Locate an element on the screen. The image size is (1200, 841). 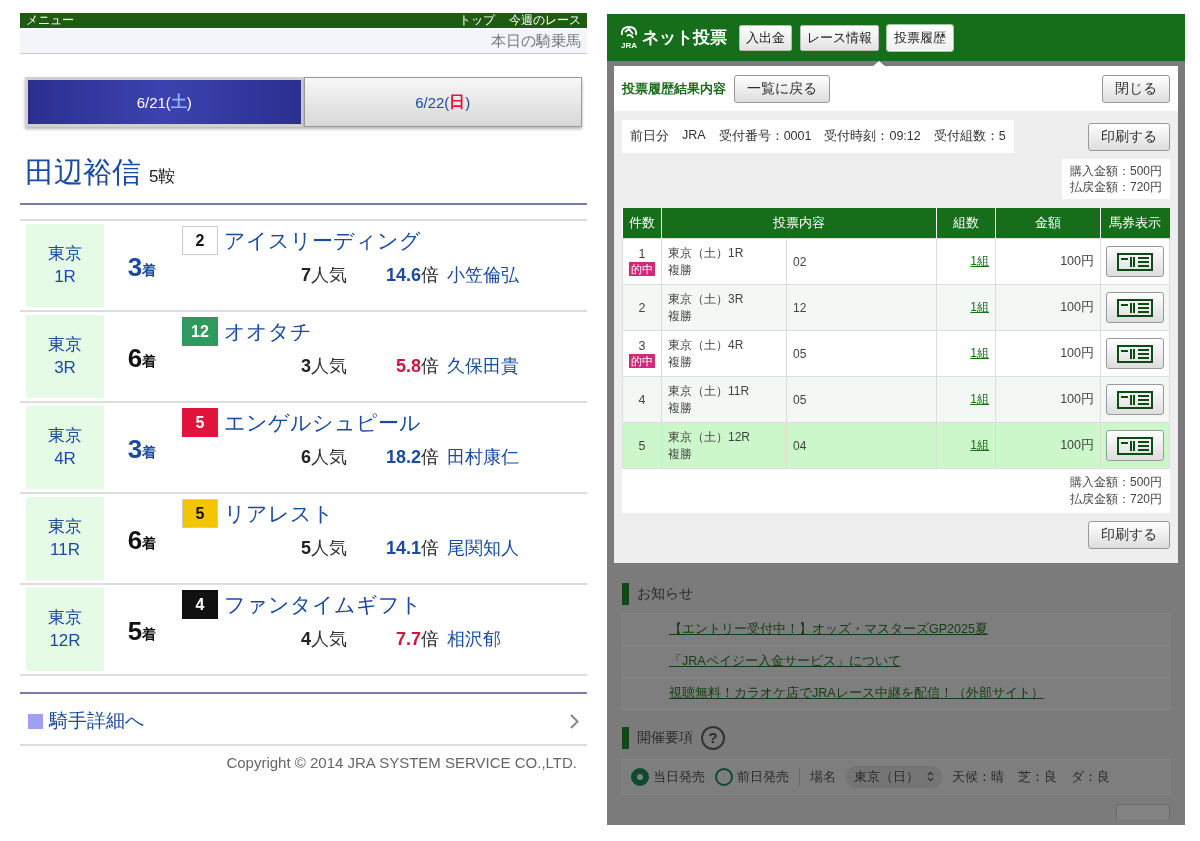
app-title: ネット投票 is located at coordinates (684, 38).